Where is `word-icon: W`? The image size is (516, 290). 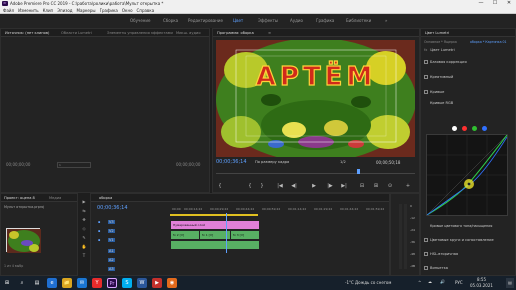 word-icon: W is located at coordinates (142, 283).